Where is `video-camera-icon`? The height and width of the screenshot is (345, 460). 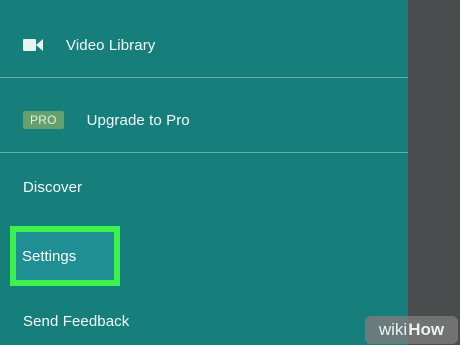 video-camera-icon is located at coordinates (34, 45).